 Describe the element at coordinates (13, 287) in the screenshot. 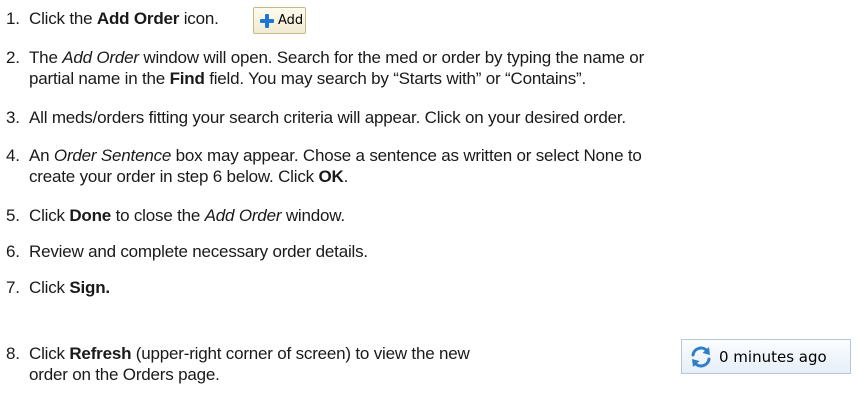

I see `step-number: 7.` at that location.